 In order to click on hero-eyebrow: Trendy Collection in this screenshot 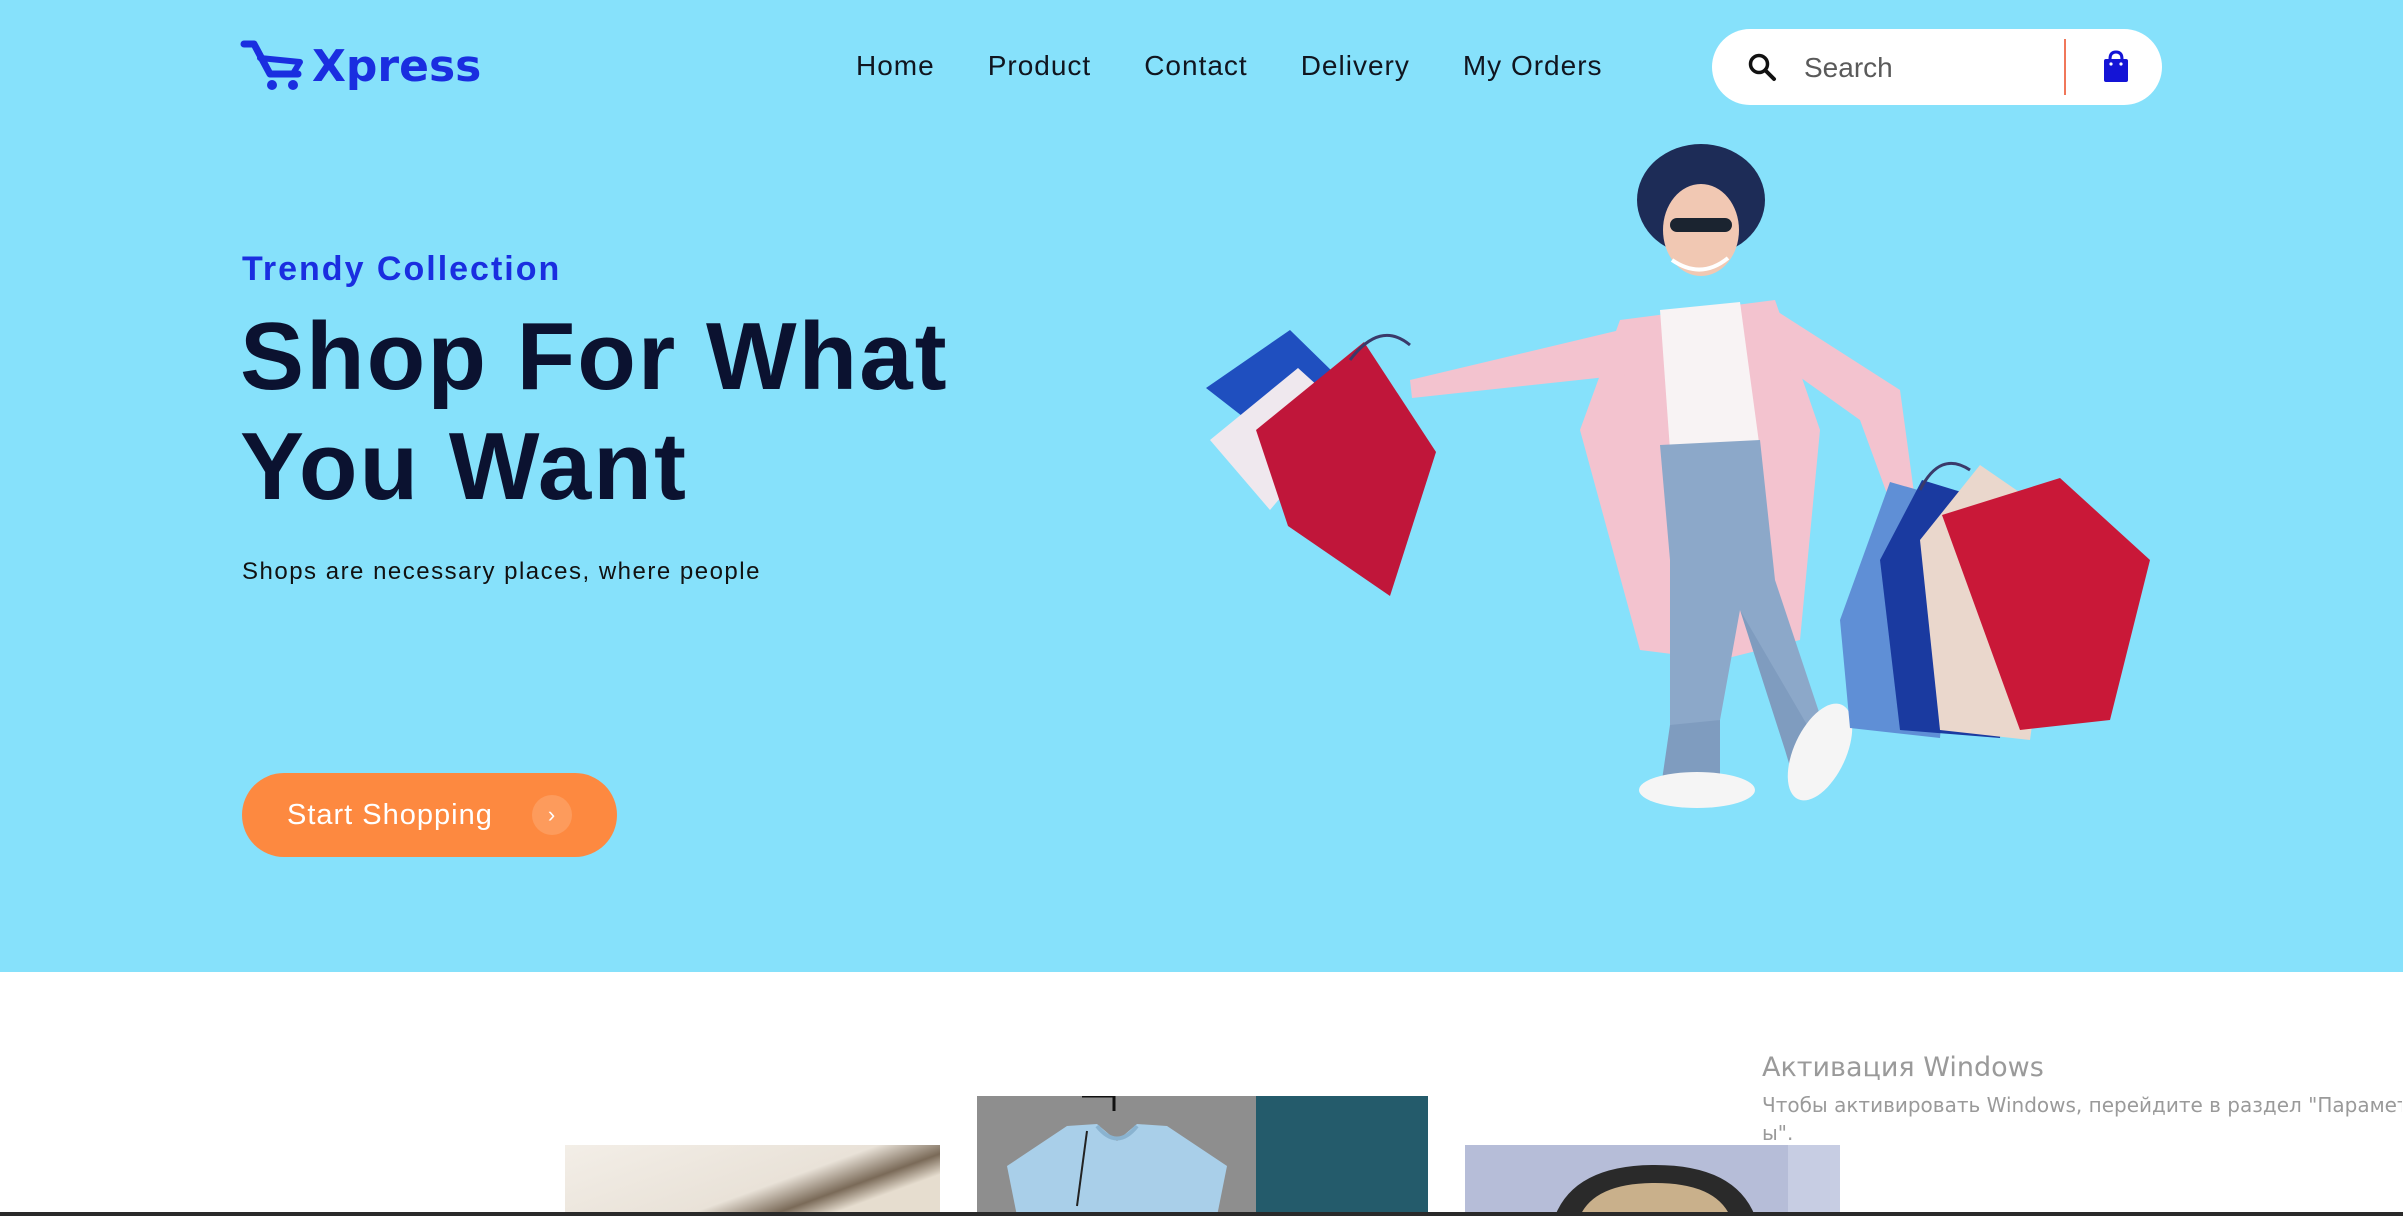, I will do `click(402, 269)`.